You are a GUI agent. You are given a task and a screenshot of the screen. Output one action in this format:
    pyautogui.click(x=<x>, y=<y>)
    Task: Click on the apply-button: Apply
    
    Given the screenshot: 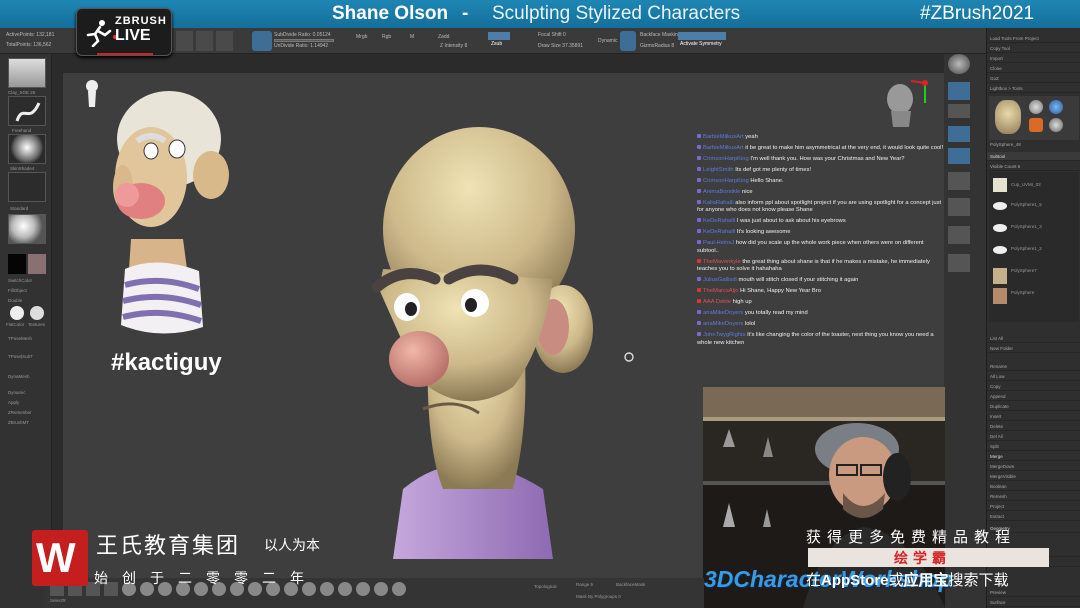 What is the action you would take?
    pyautogui.click(x=13, y=402)
    